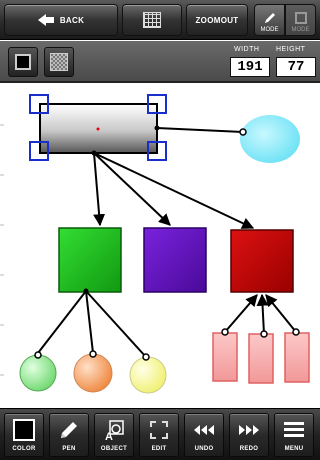  I want to click on color-button: COLOR, so click(24, 435).